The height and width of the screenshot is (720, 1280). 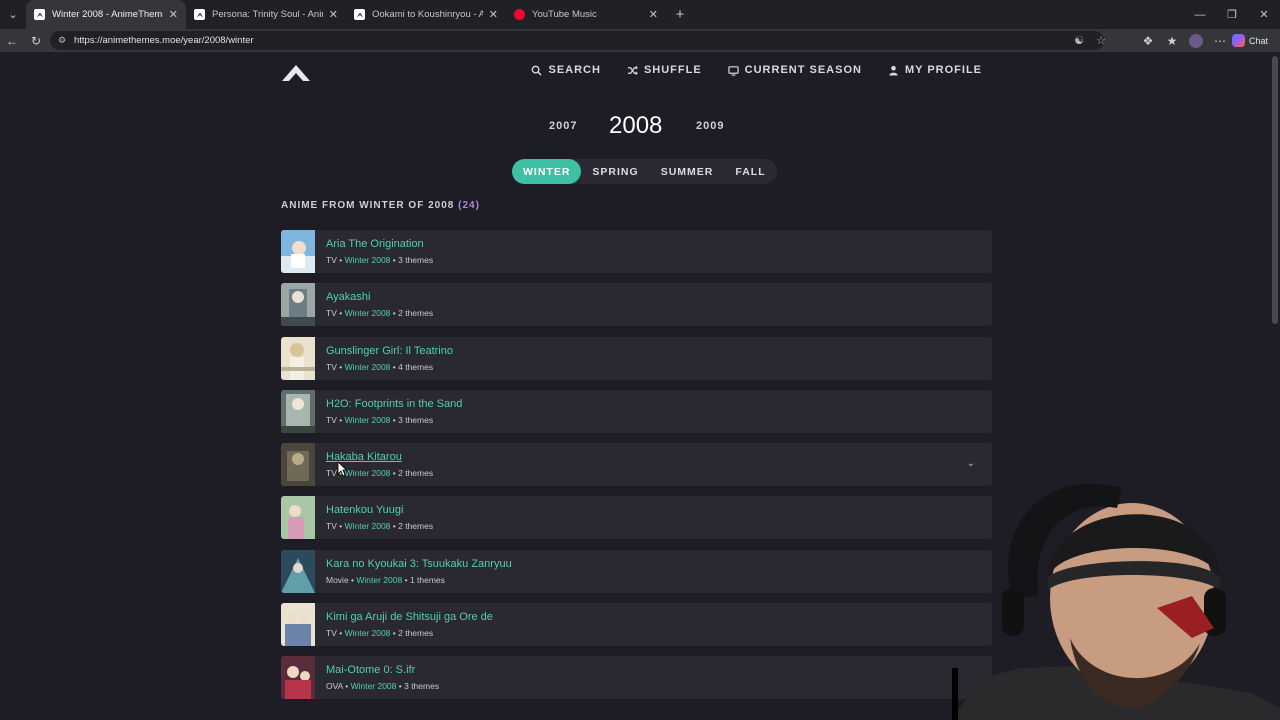 What do you see at coordinates (1200, 14) in the screenshot?
I see `minimize-icon: —` at bounding box center [1200, 14].